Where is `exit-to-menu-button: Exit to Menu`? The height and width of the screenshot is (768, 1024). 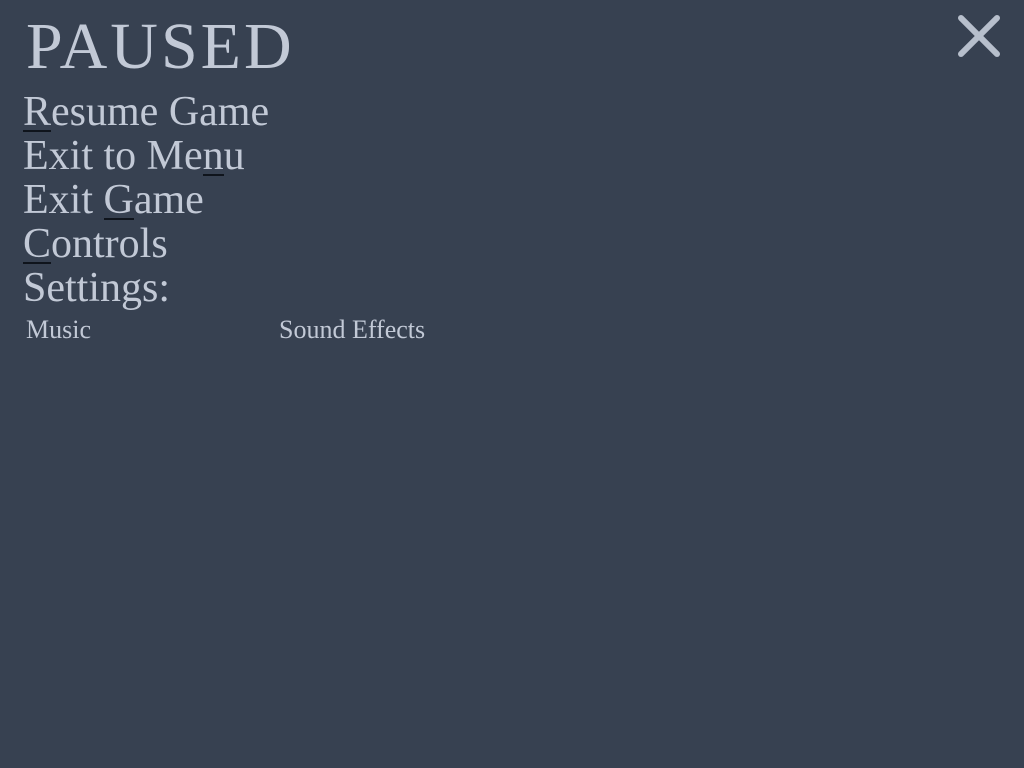
exit-to-menu-button: Exit to Menu is located at coordinates (146, 156).